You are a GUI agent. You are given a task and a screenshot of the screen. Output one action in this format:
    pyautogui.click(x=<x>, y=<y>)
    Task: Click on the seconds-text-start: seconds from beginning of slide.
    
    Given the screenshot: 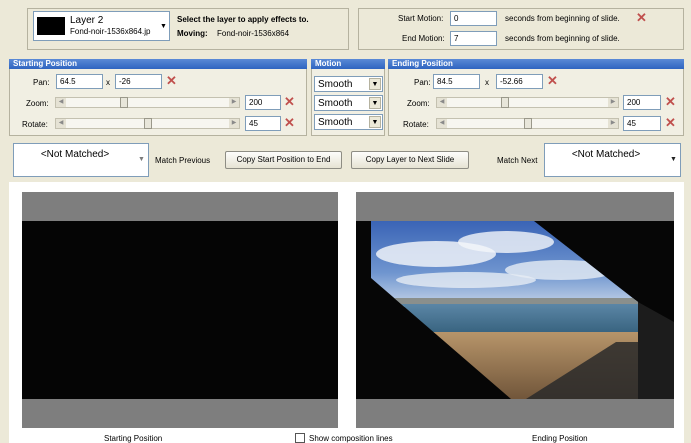 What is the action you would take?
    pyautogui.click(x=562, y=18)
    